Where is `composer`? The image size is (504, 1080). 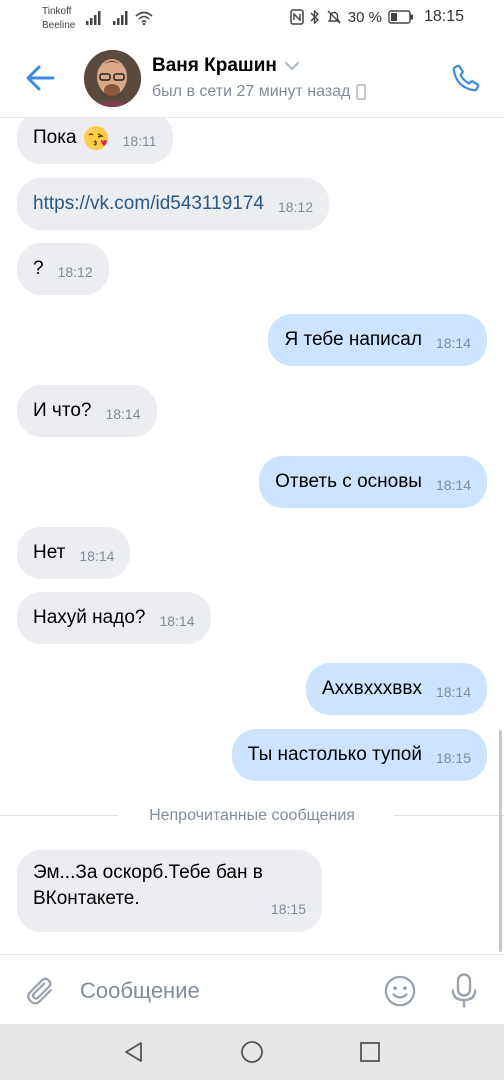
composer is located at coordinates (252, 989).